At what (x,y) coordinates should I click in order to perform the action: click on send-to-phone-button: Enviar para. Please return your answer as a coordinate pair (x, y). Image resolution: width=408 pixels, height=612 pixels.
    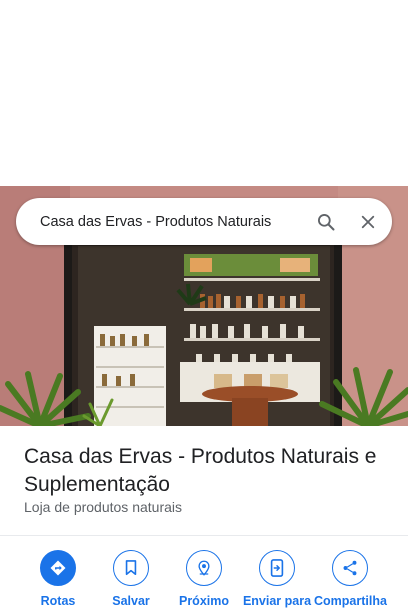
    Looking at the image, I should click on (277, 579).